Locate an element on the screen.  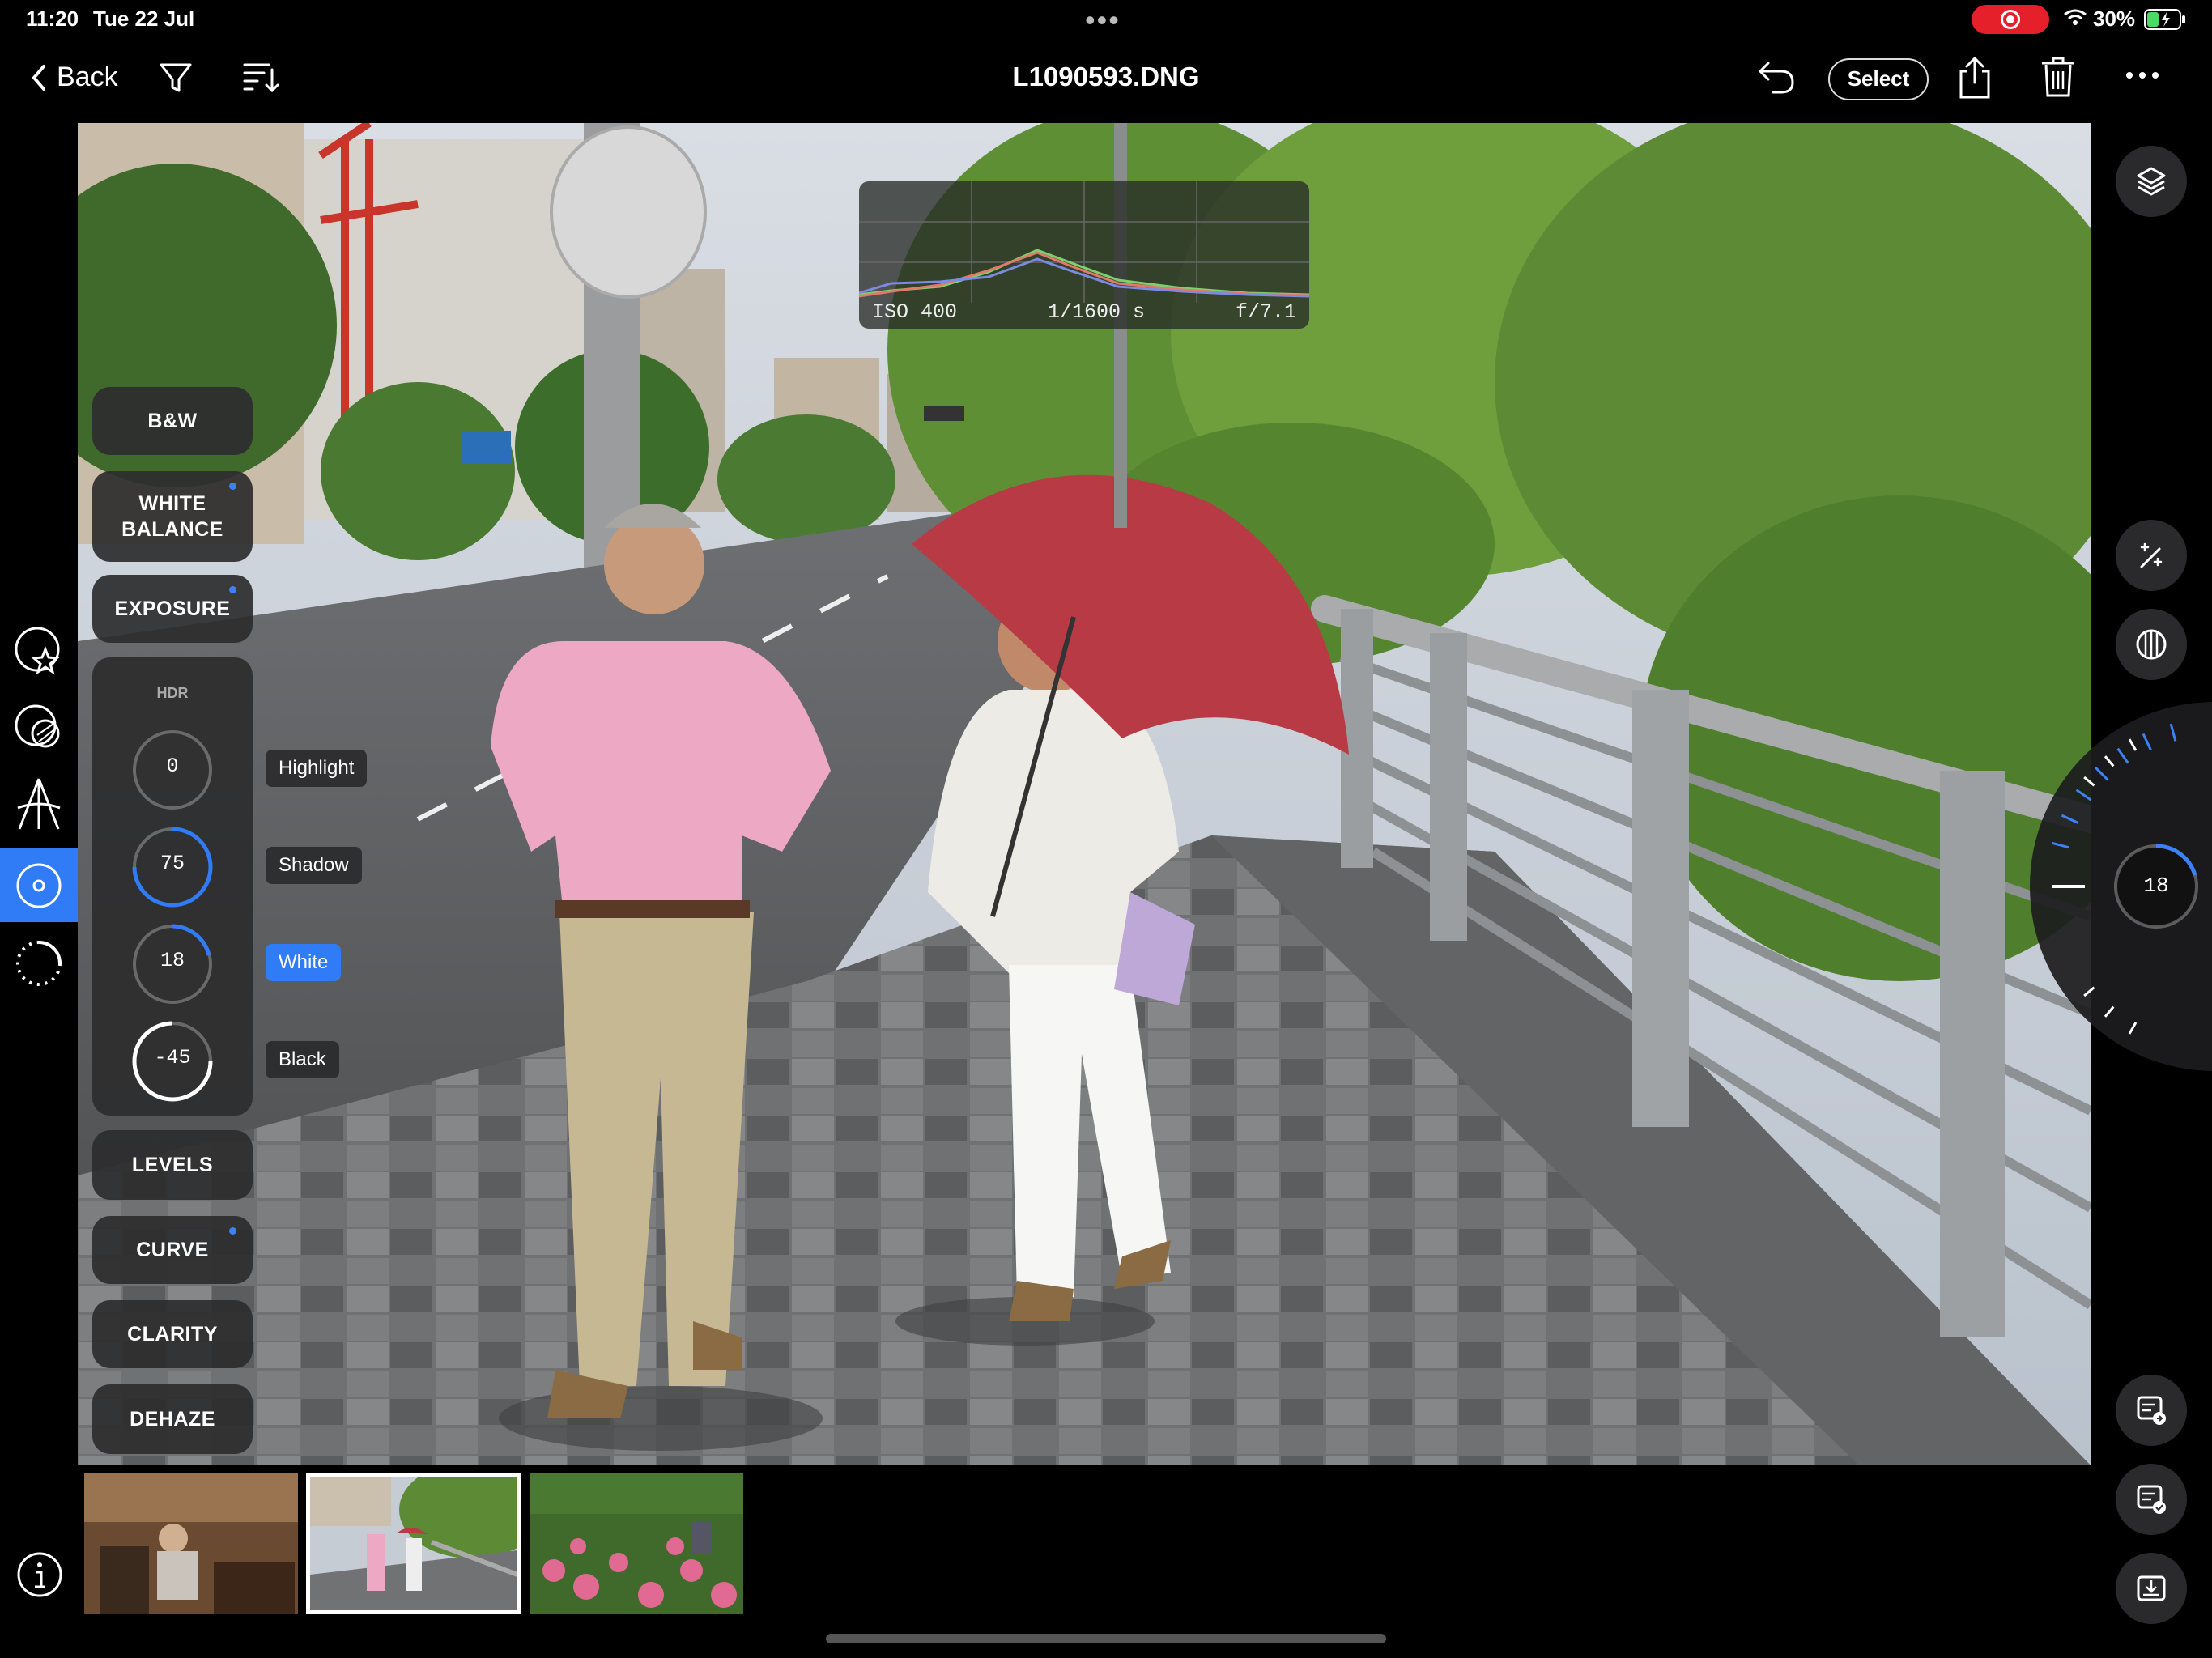
bw-label: B&W is located at coordinates (173, 420).